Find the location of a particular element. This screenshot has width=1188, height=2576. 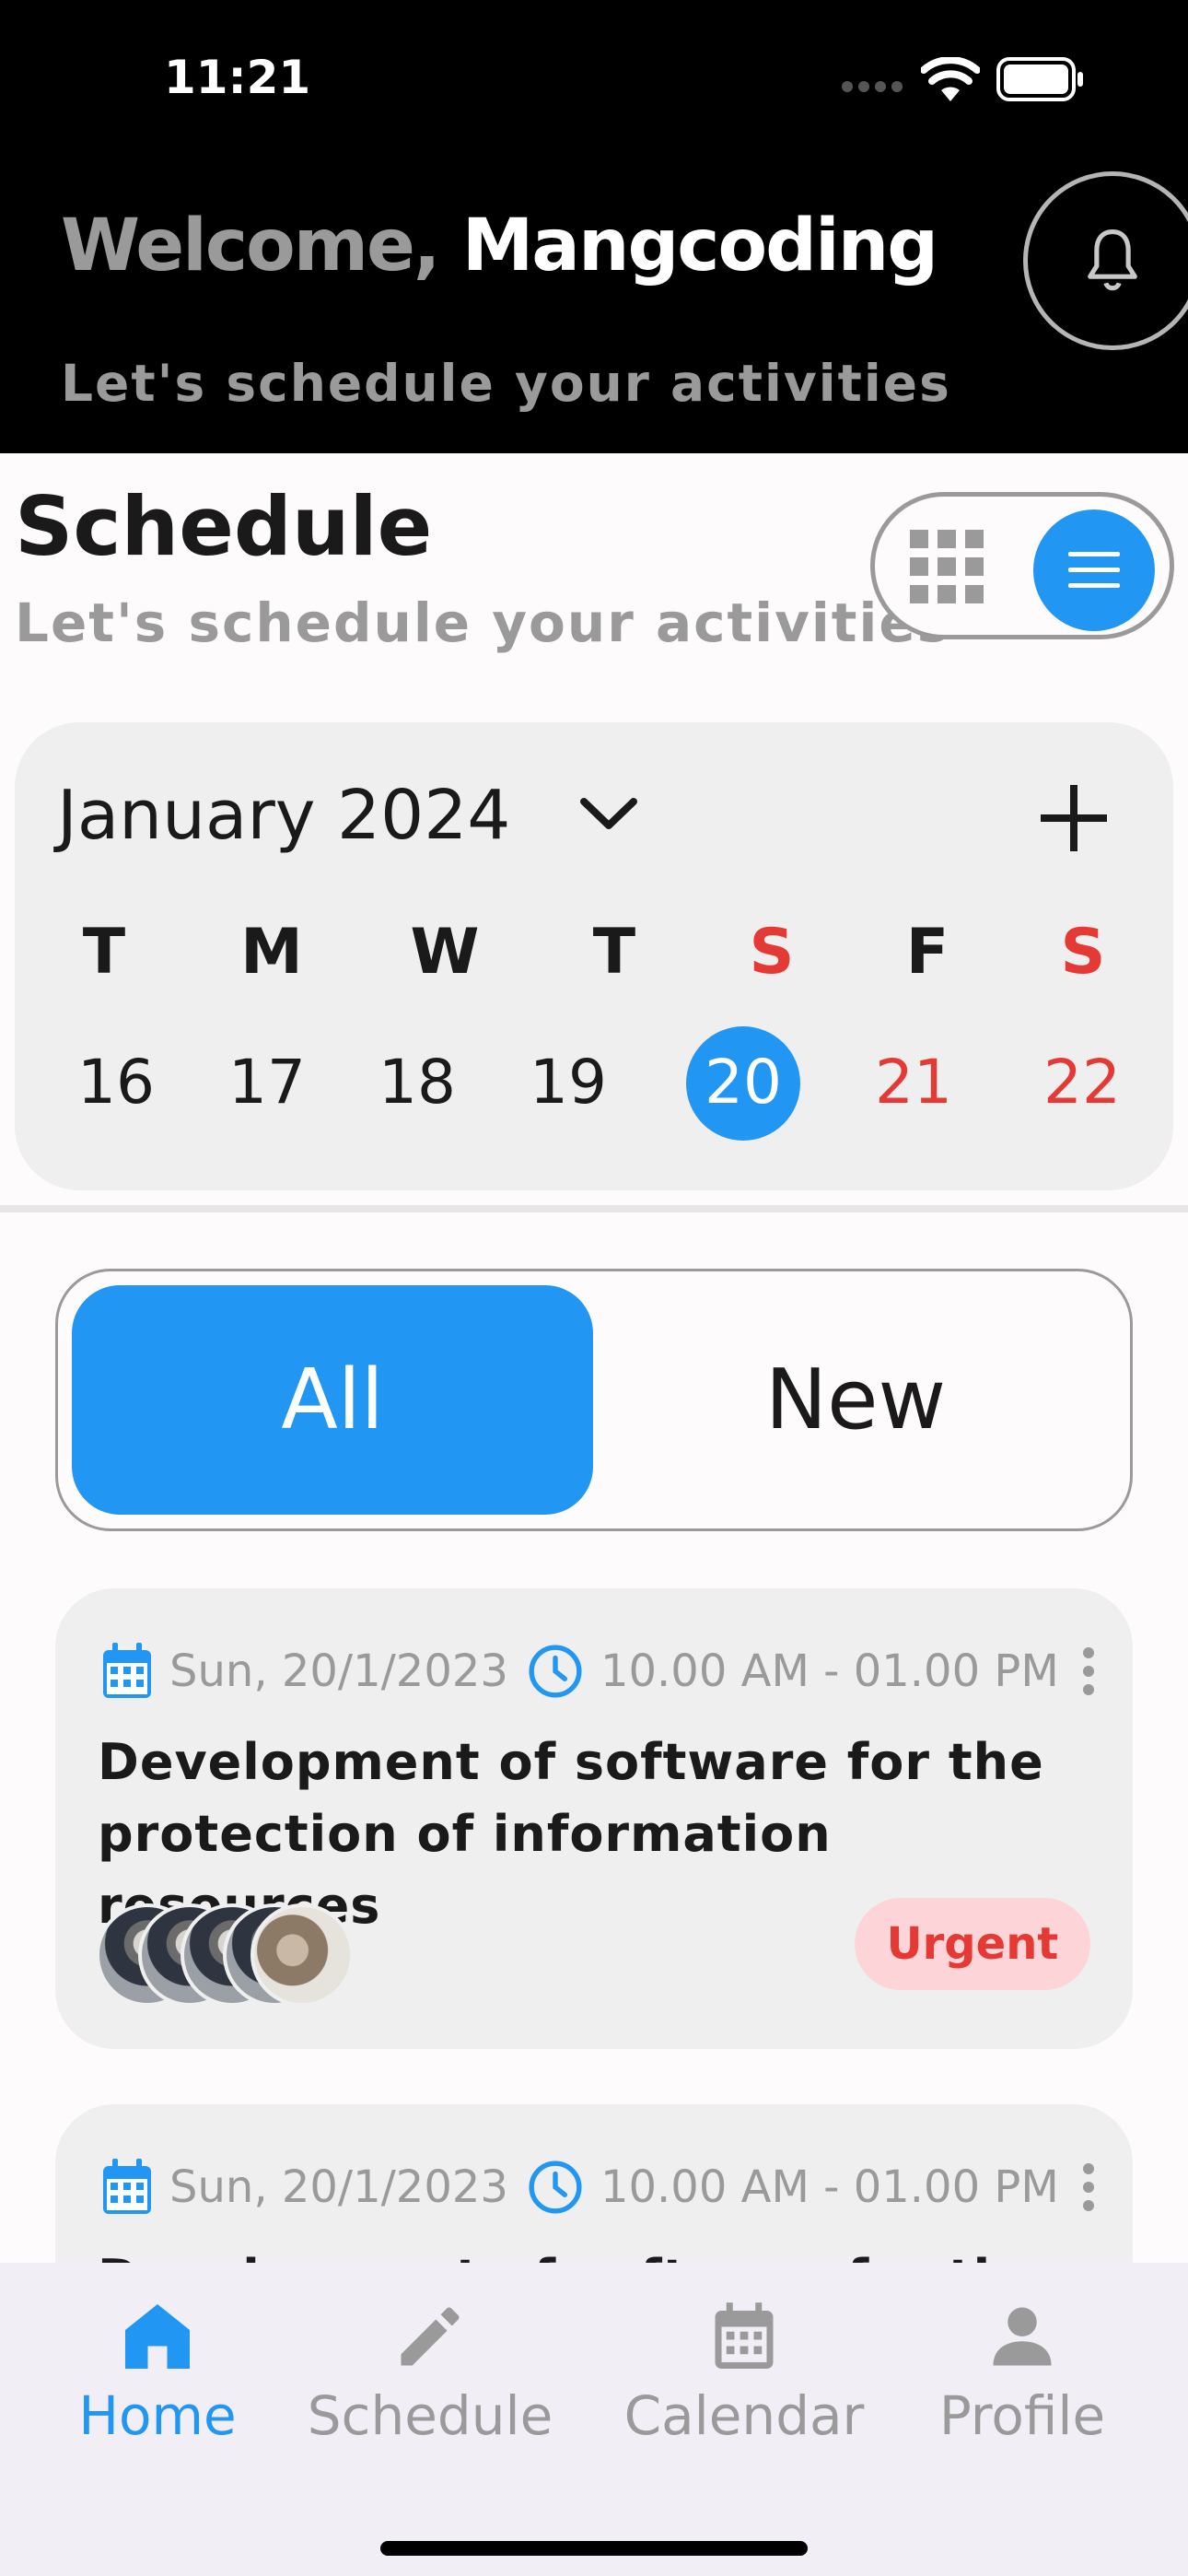

calendar-day-selected: 20 is located at coordinates (743, 1082).